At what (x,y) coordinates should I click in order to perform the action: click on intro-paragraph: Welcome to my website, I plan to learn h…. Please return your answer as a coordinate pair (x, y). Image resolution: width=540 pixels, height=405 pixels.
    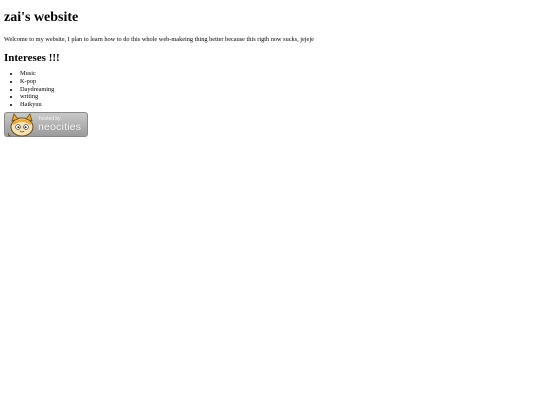
    Looking at the image, I should click on (159, 39).